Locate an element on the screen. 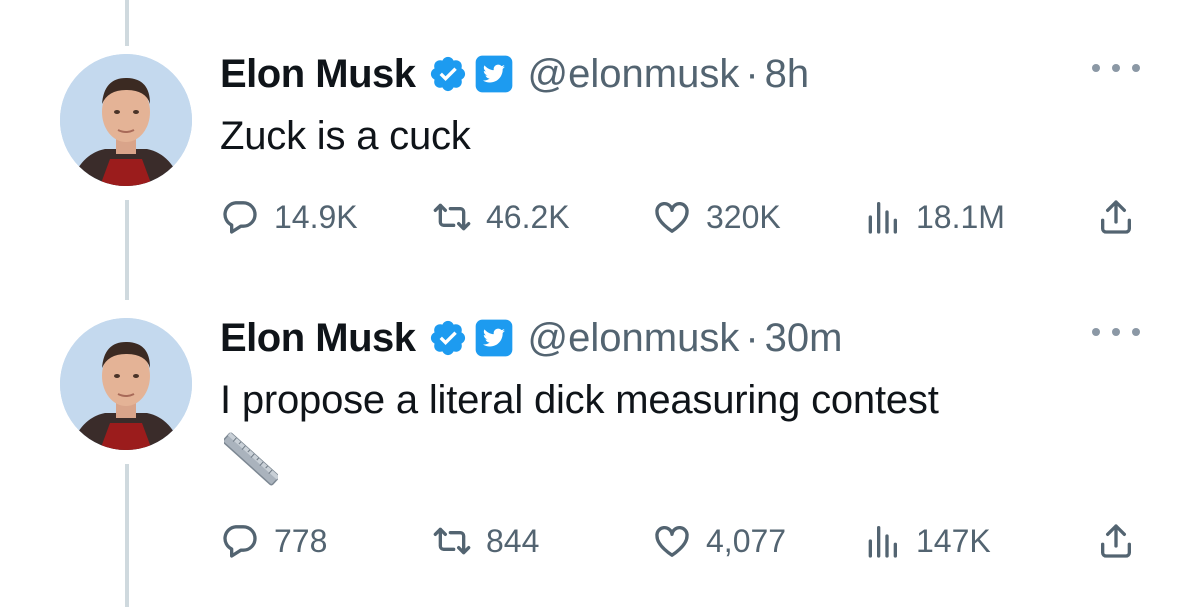 The height and width of the screenshot is (607, 1200). reply-button: 778 is located at coordinates (273, 541).